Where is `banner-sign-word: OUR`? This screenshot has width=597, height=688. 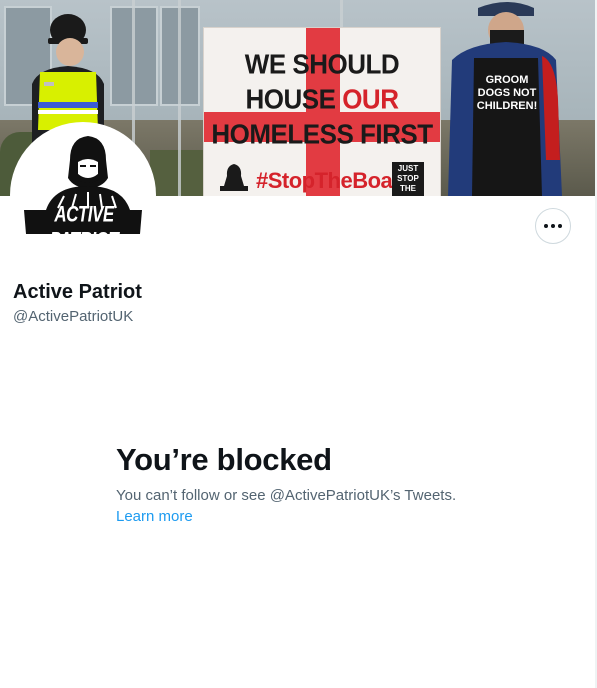
banner-sign-word: OUR is located at coordinates (370, 99).